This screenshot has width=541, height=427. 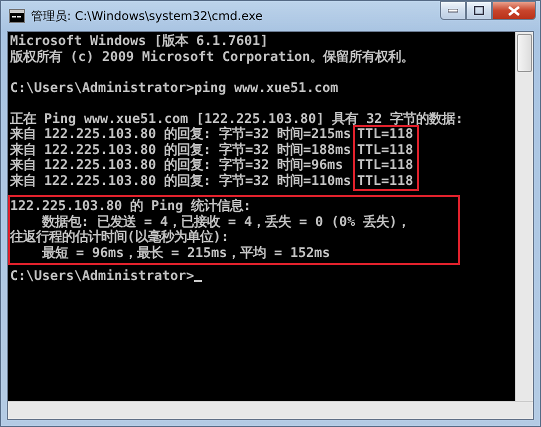 I want to click on console-line: 往返行程的估计时间(以毫秒为单位):, so click(x=120, y=238).